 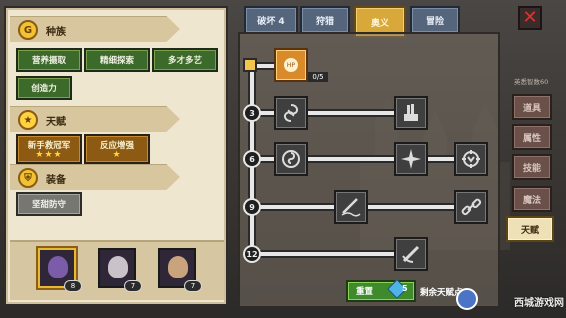 I want to click on tree-root-marker, so click(x=250, y=65).